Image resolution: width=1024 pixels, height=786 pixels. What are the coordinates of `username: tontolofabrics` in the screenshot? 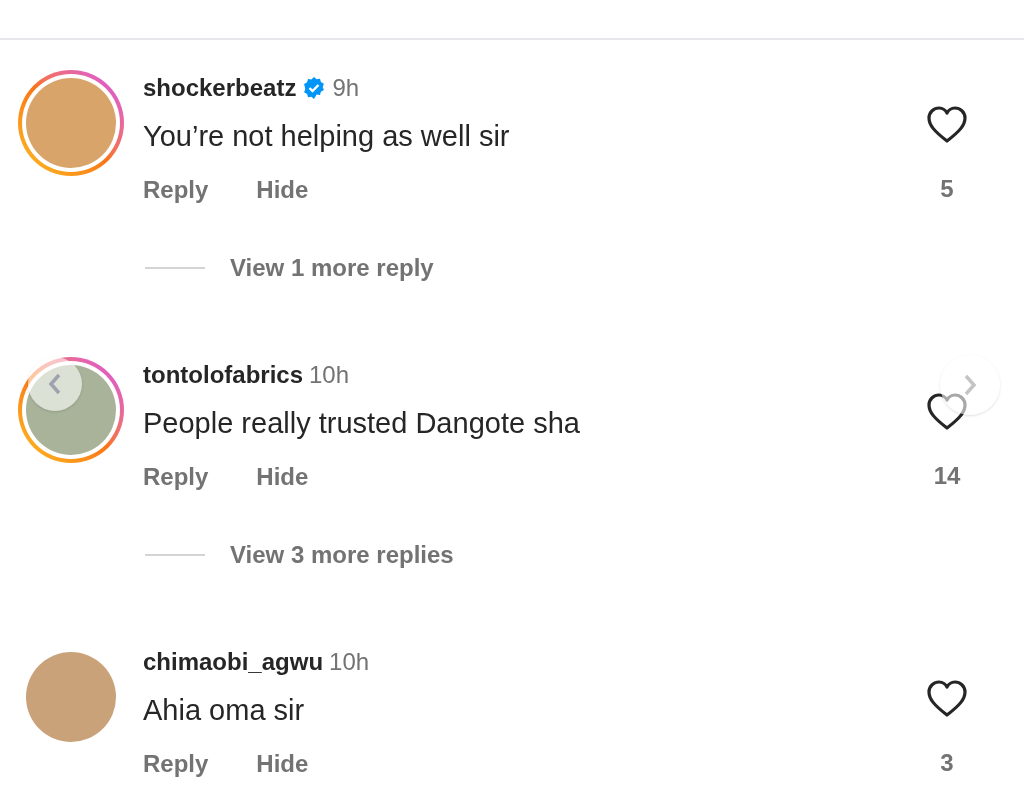 It's located at (223, 375).